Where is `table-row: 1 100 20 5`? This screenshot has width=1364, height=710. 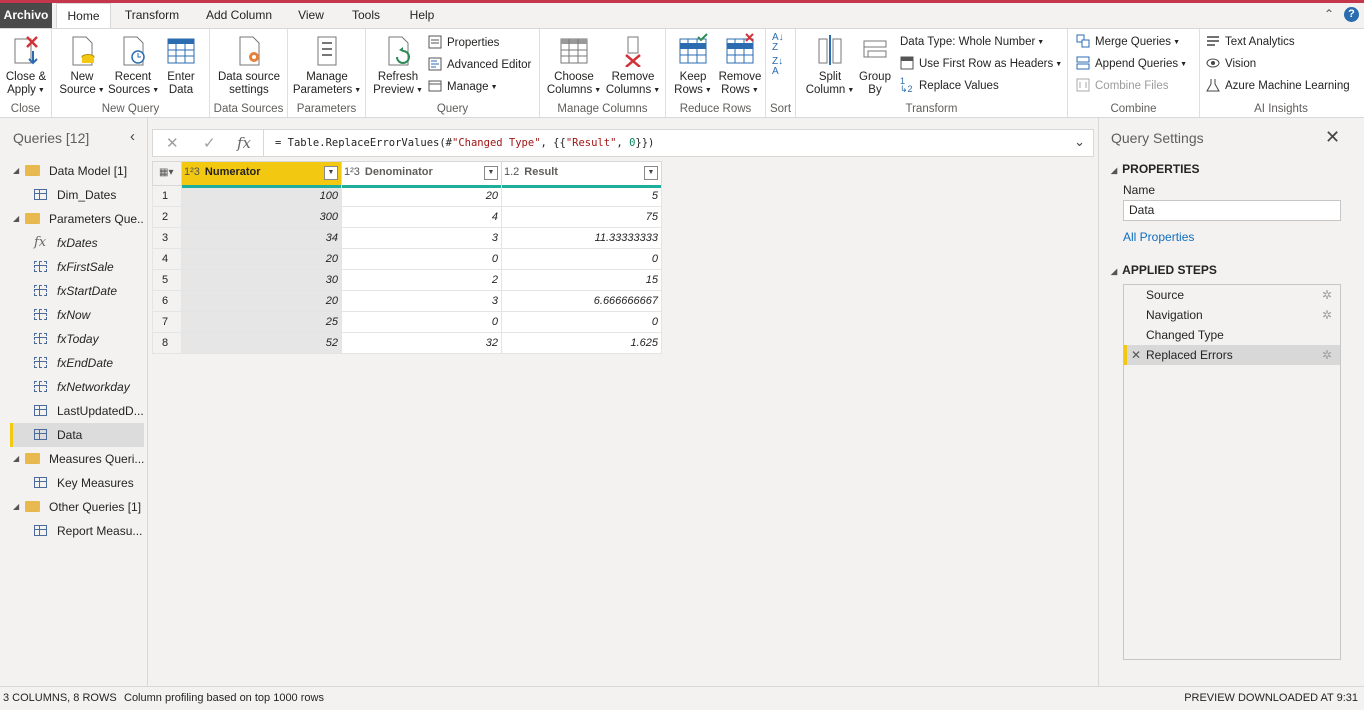 table-row: 1 100 20 5 is located at coordinates (407, 196).